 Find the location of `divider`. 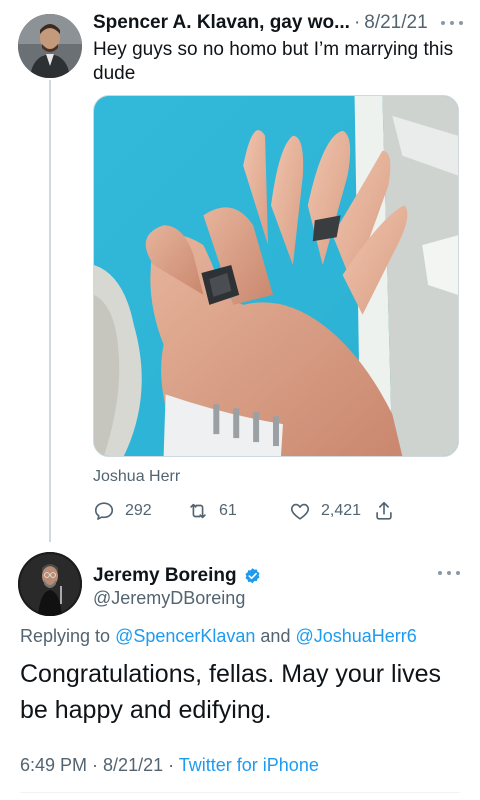

divider is located at coordinates (240, 792).